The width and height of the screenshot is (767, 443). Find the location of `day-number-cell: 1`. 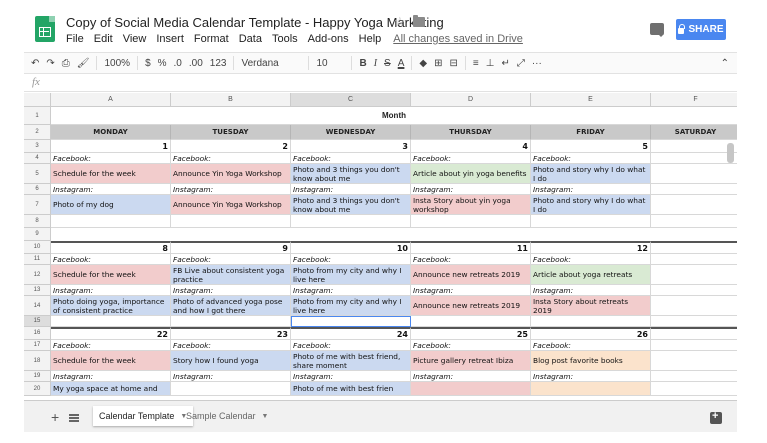

day-number-cell: 1 is located at coordinates (111, 146).